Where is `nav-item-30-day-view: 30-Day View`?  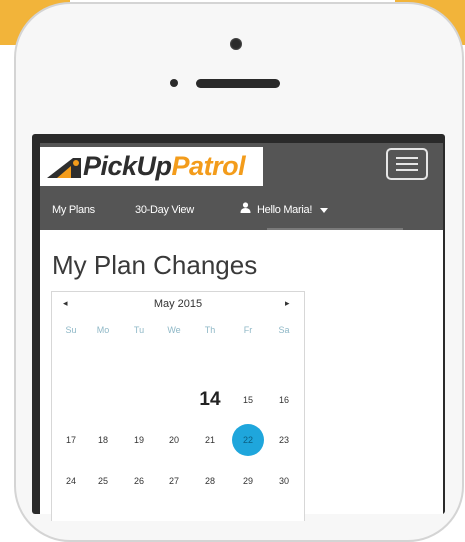 nav-item-30-day-view: 30-Day View is located at coordinates (164, 211).